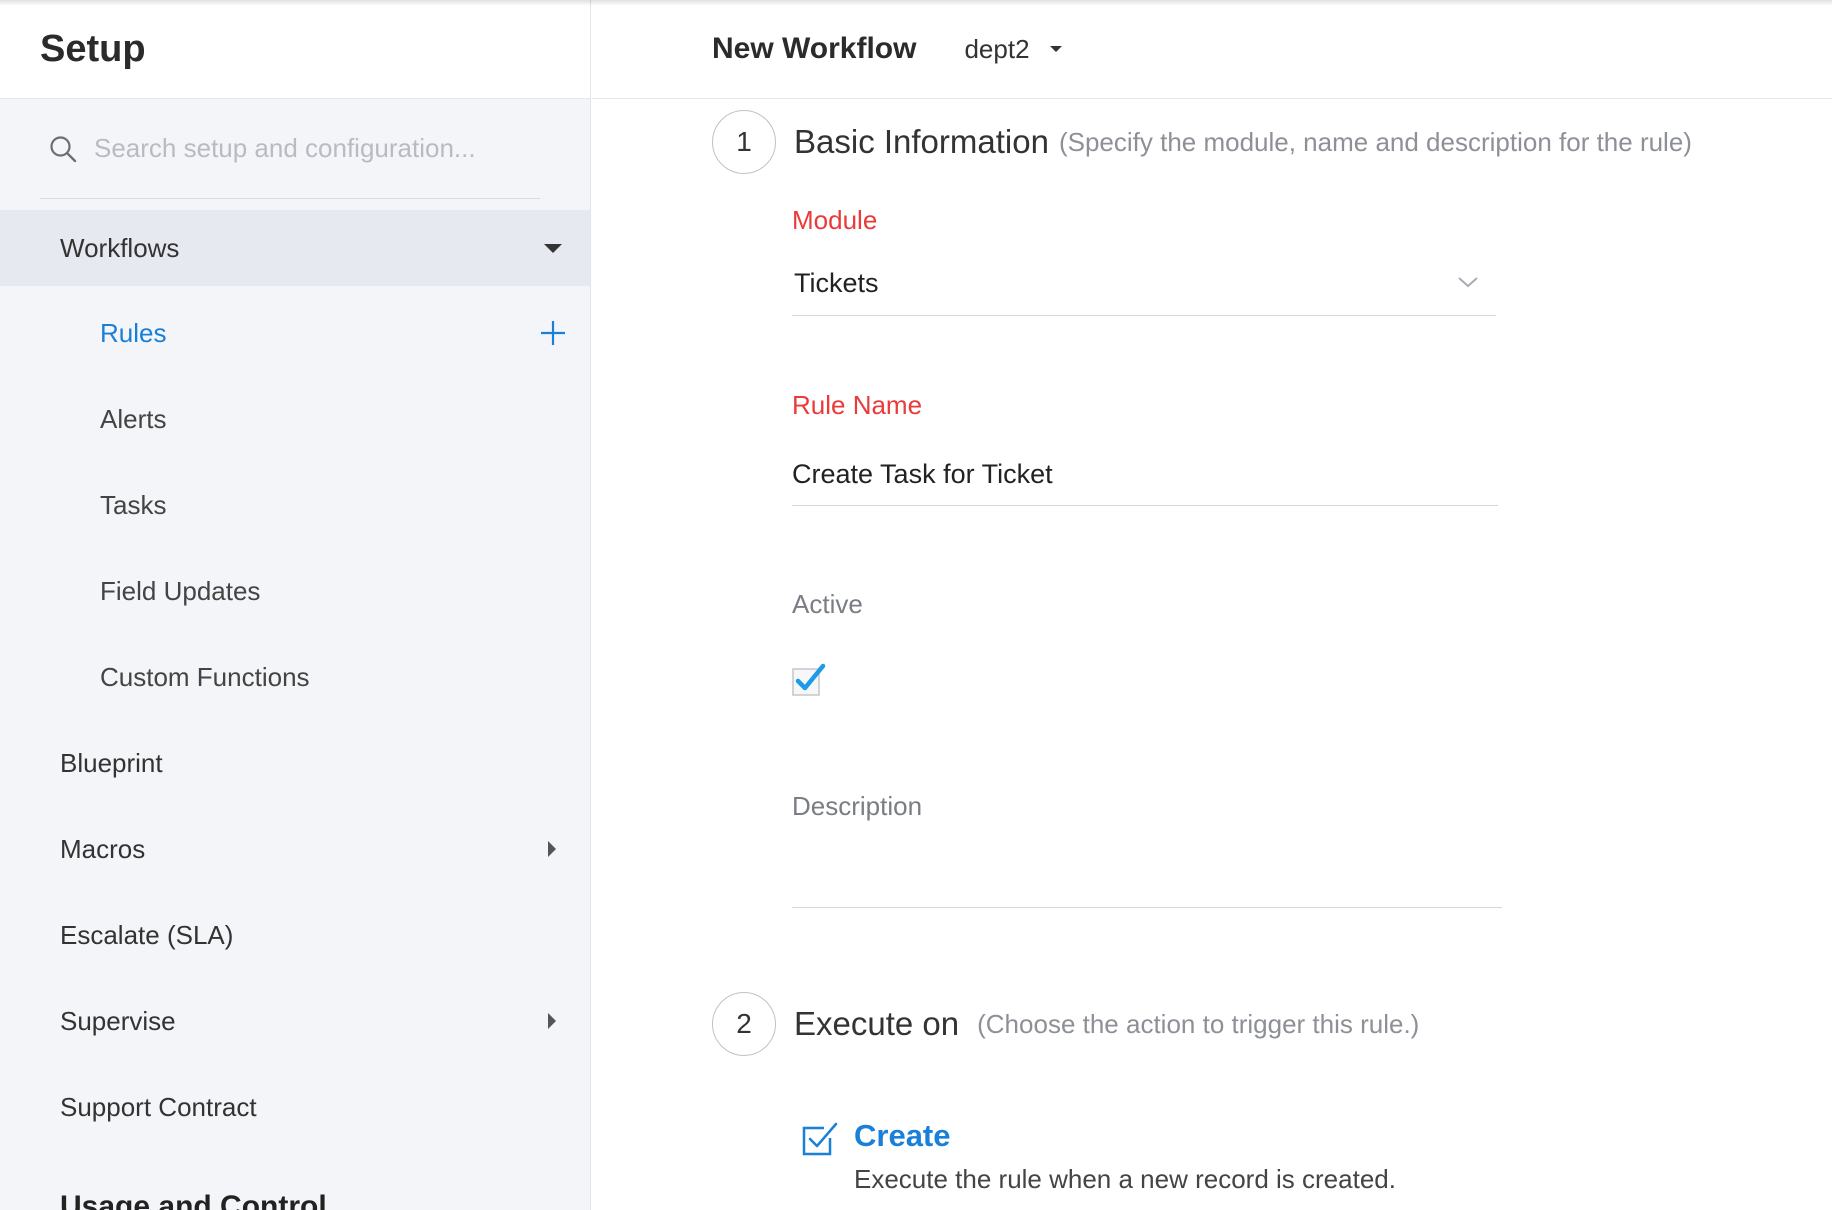  I want to click on trigger-title: Create, so click(902, 1135).